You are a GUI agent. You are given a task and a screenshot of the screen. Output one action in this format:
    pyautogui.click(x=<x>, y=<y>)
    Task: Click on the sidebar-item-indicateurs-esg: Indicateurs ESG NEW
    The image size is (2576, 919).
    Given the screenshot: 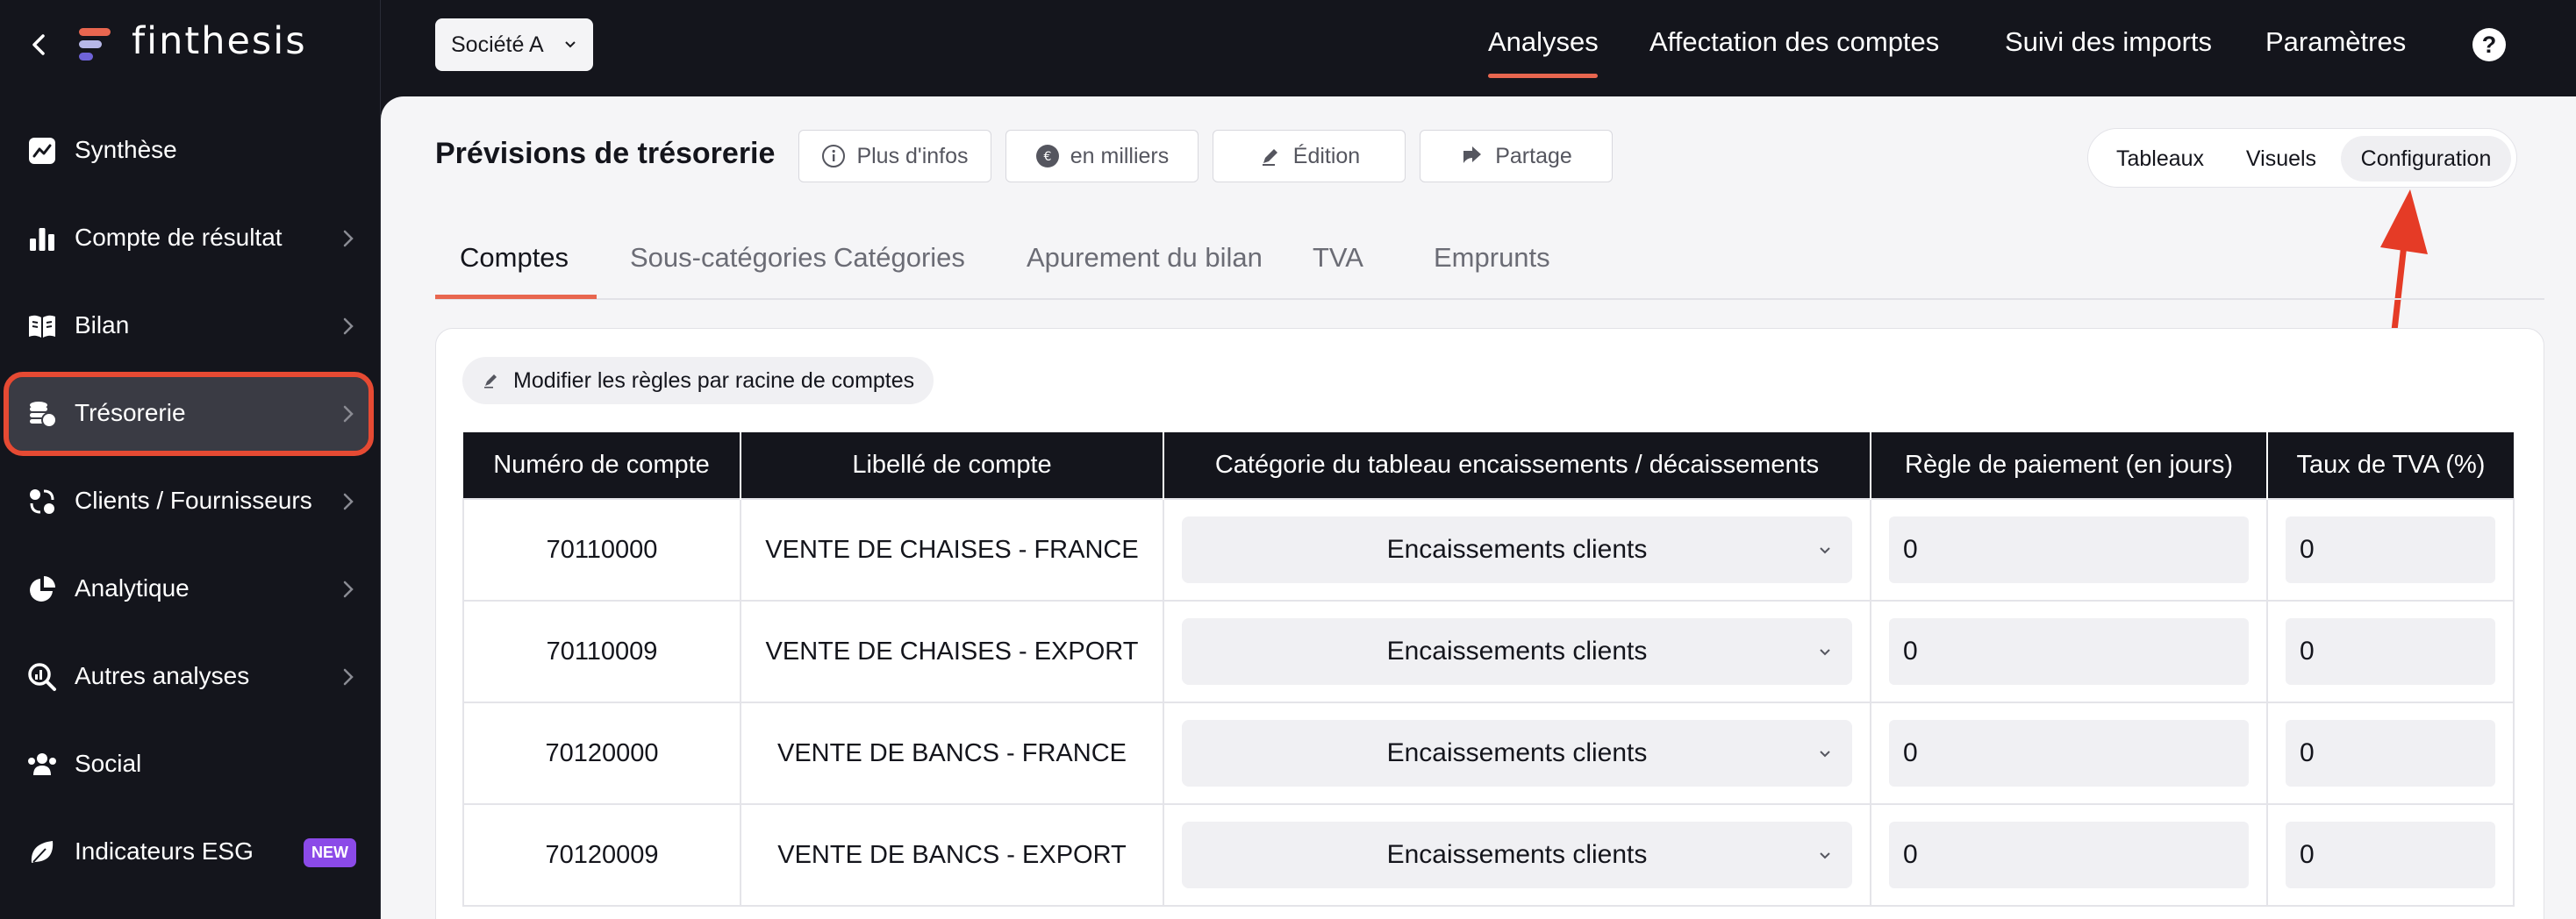 What is the action you would take?
    pyautogui.click(x=189, y=853)
    